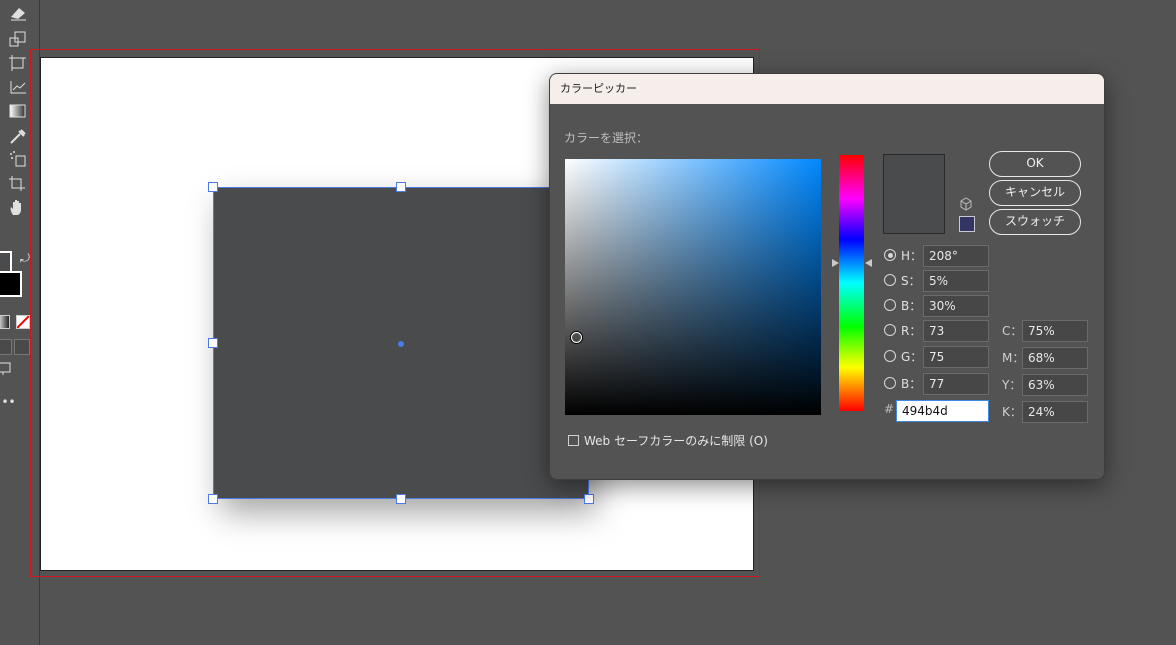 The image size is (1176, 645). Describe the element at coordinates (19, 112) in the screenshot. I see `gradient-icon` at that location.